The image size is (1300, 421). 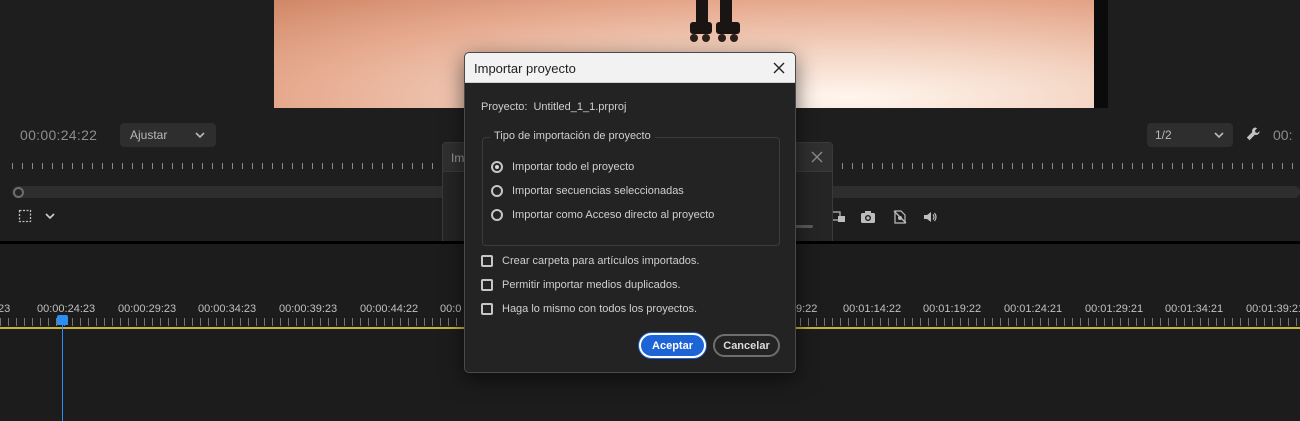 What do you see at coordinates (227, 309) in the screenshot?
I see `timeline-time-label: 00:00:34:23` at bounding box center [227, 309].